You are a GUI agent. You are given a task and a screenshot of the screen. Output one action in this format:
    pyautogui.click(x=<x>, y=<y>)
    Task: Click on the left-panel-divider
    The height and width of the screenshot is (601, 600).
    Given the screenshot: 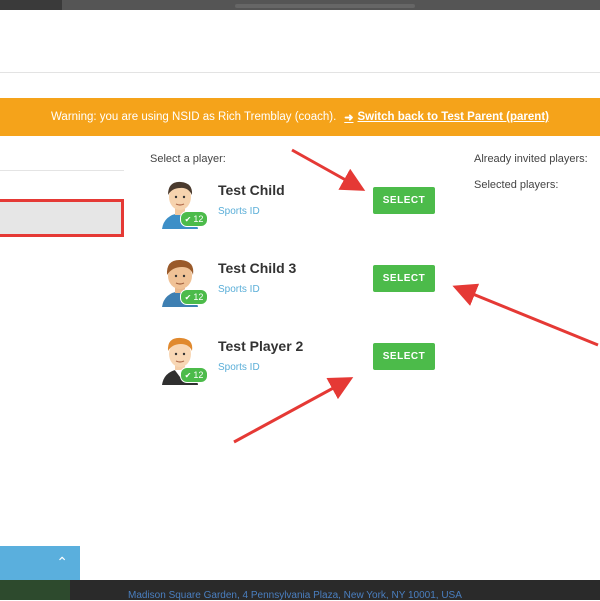 What is the action you would take?
    pyautogui.click(x=62, y=170)
    